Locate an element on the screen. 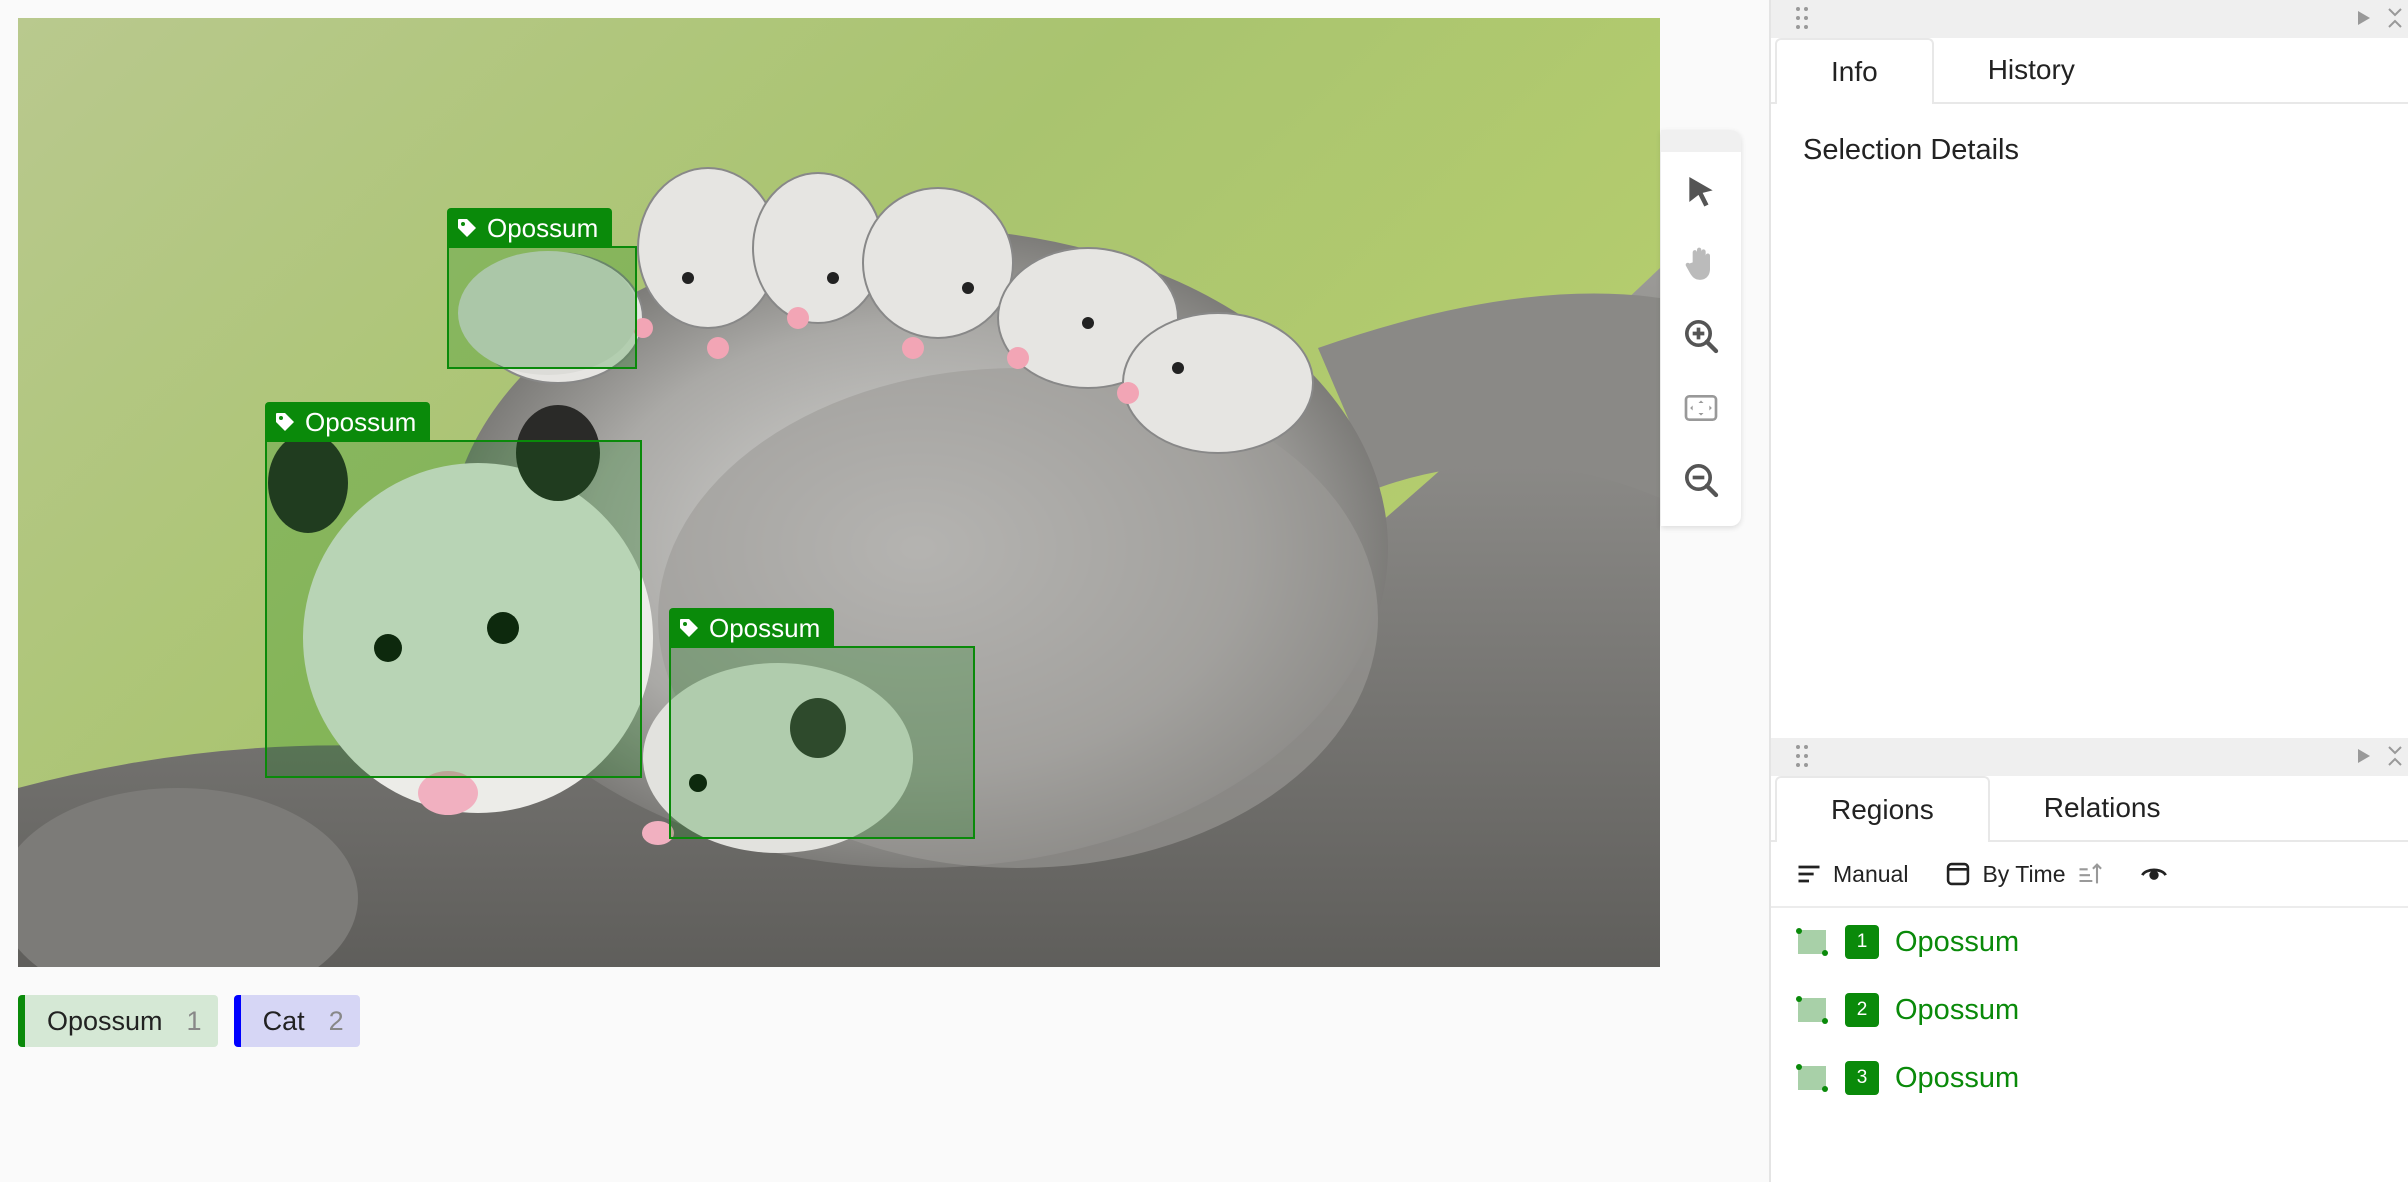  selection-details-title: Selection Details is located at coordinates (1911, 150).